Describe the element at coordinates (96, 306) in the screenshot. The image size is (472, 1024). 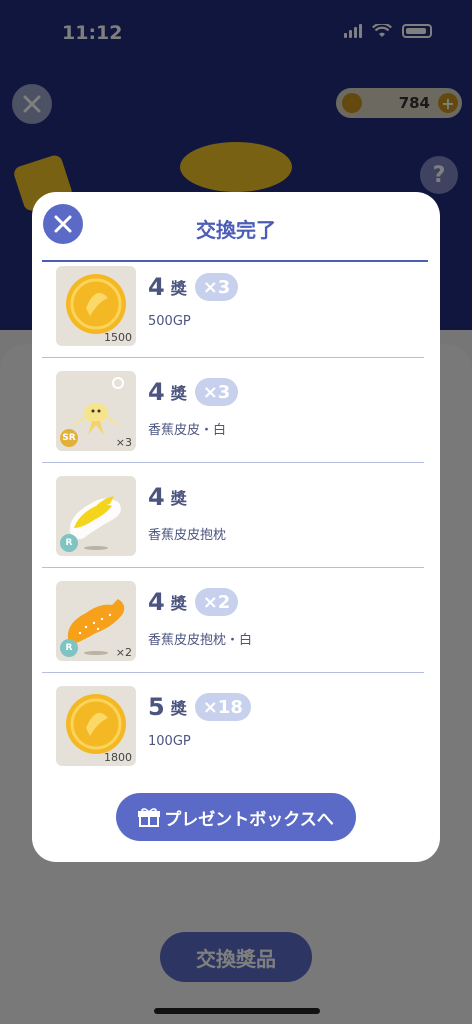
I see `reward-thumbnail: 1500` at that location.